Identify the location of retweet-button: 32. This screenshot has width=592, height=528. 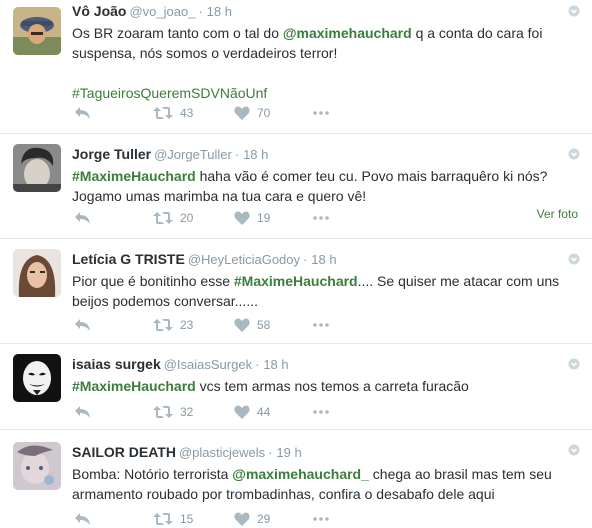
(173, 412).